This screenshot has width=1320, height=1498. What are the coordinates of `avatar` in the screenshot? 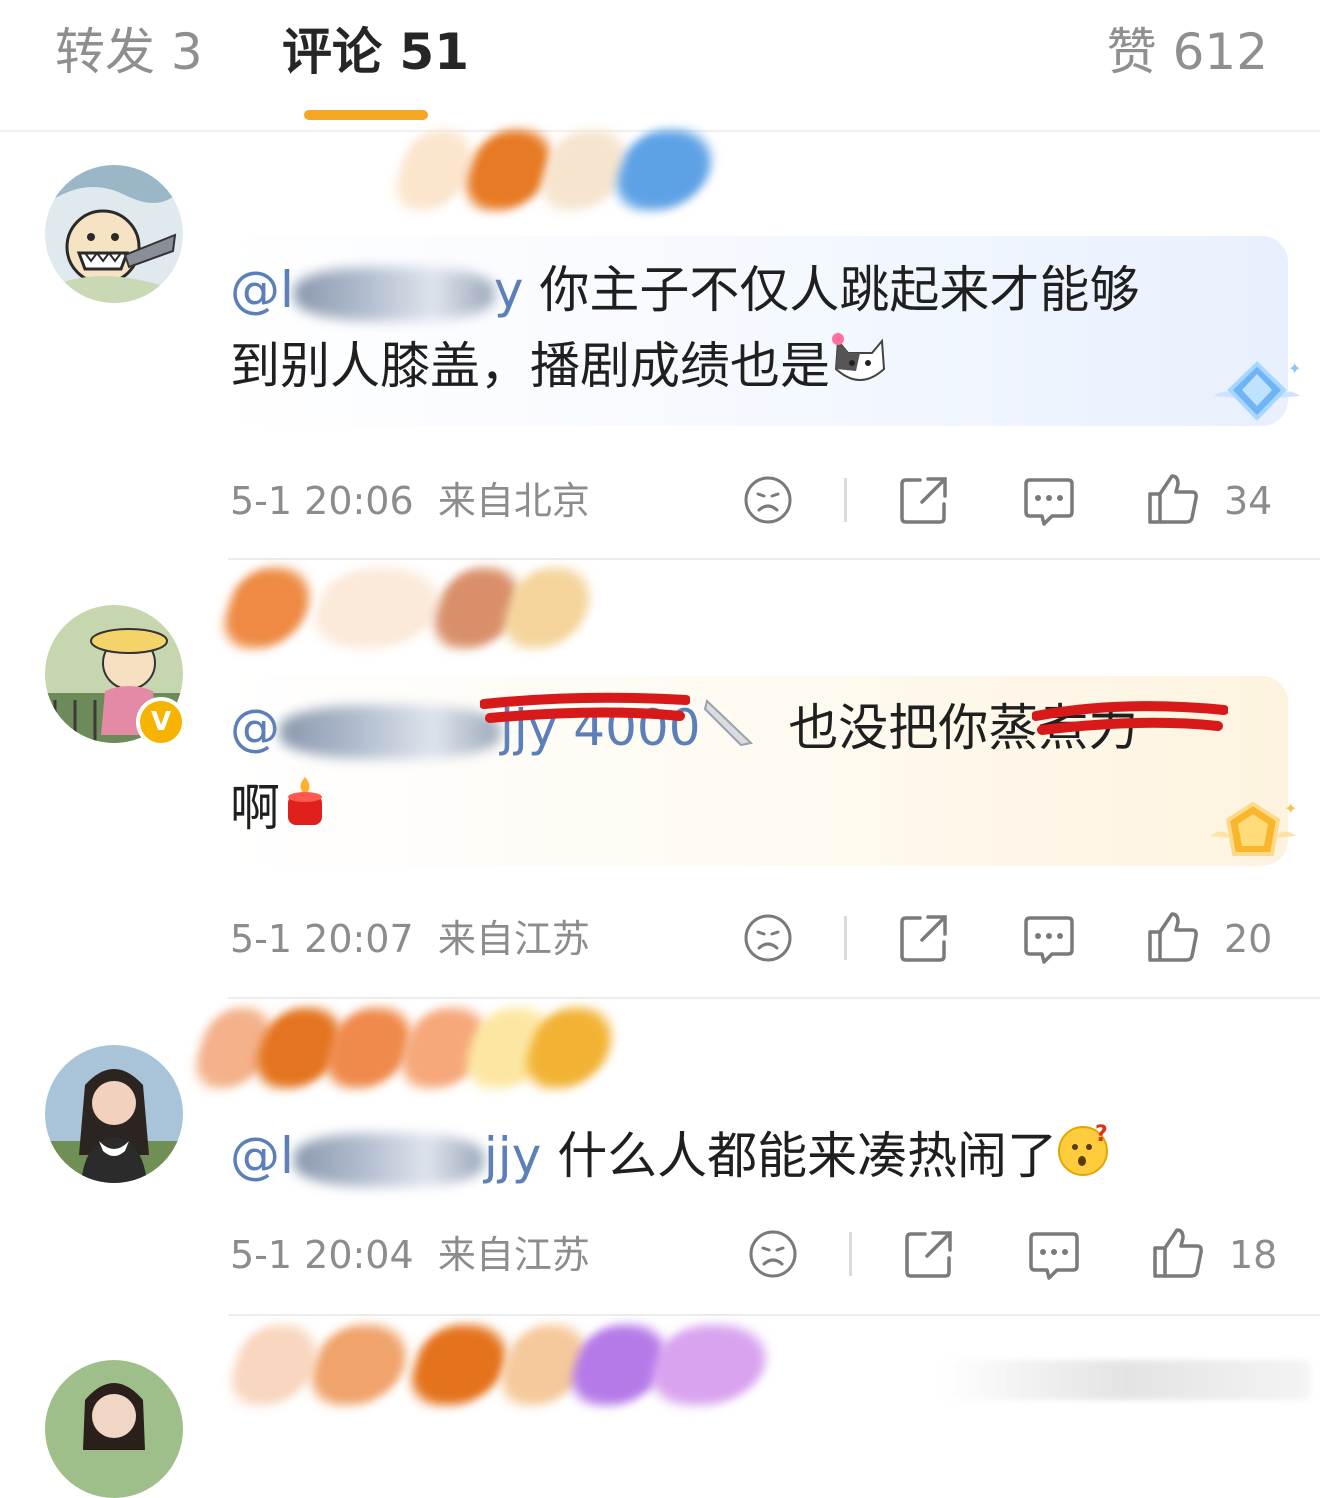 It's located at (114, 1429).